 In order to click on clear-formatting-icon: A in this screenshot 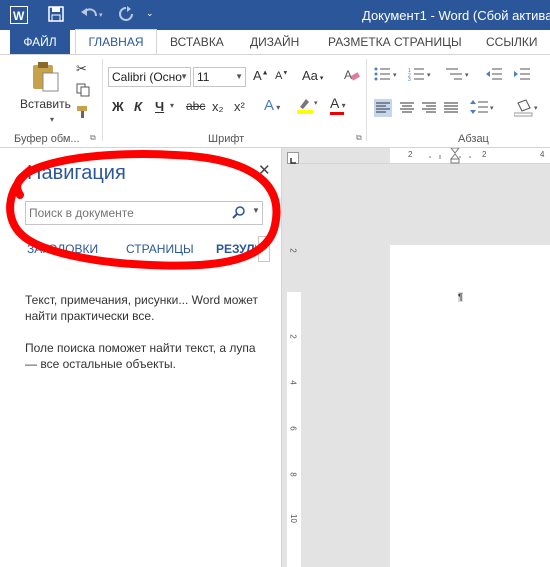, I will do `click(352, 76)`.